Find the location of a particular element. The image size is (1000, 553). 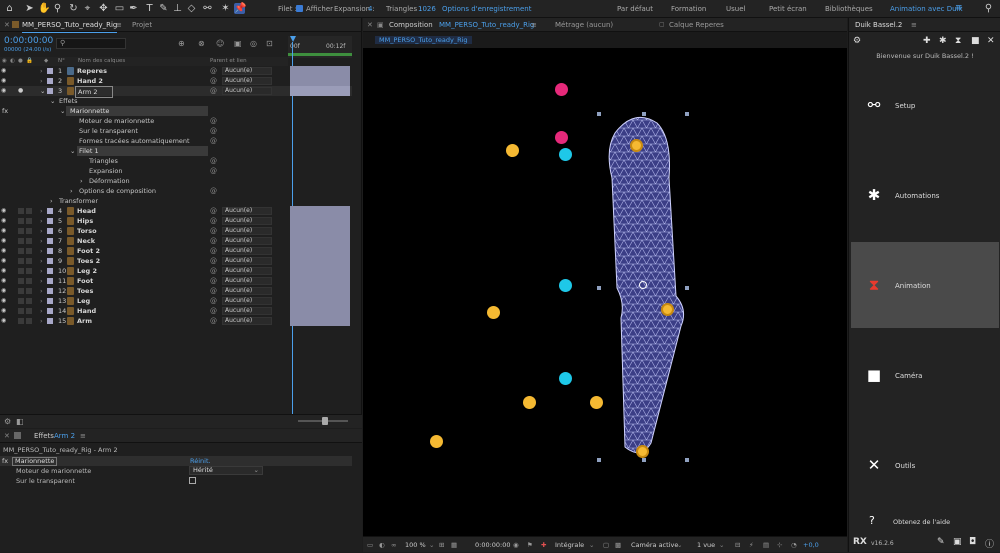

zoom-slider-thumb is located at coordinates (325, 421).